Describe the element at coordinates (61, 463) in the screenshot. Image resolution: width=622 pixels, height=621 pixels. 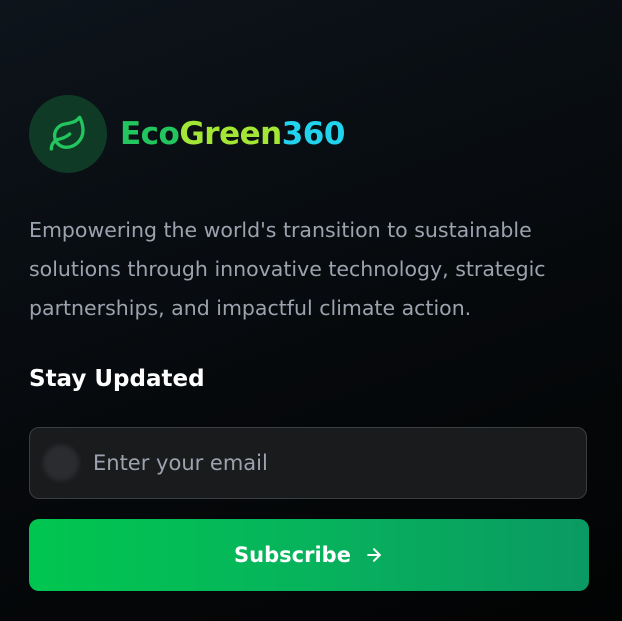
I see `mail-icon` at that location.